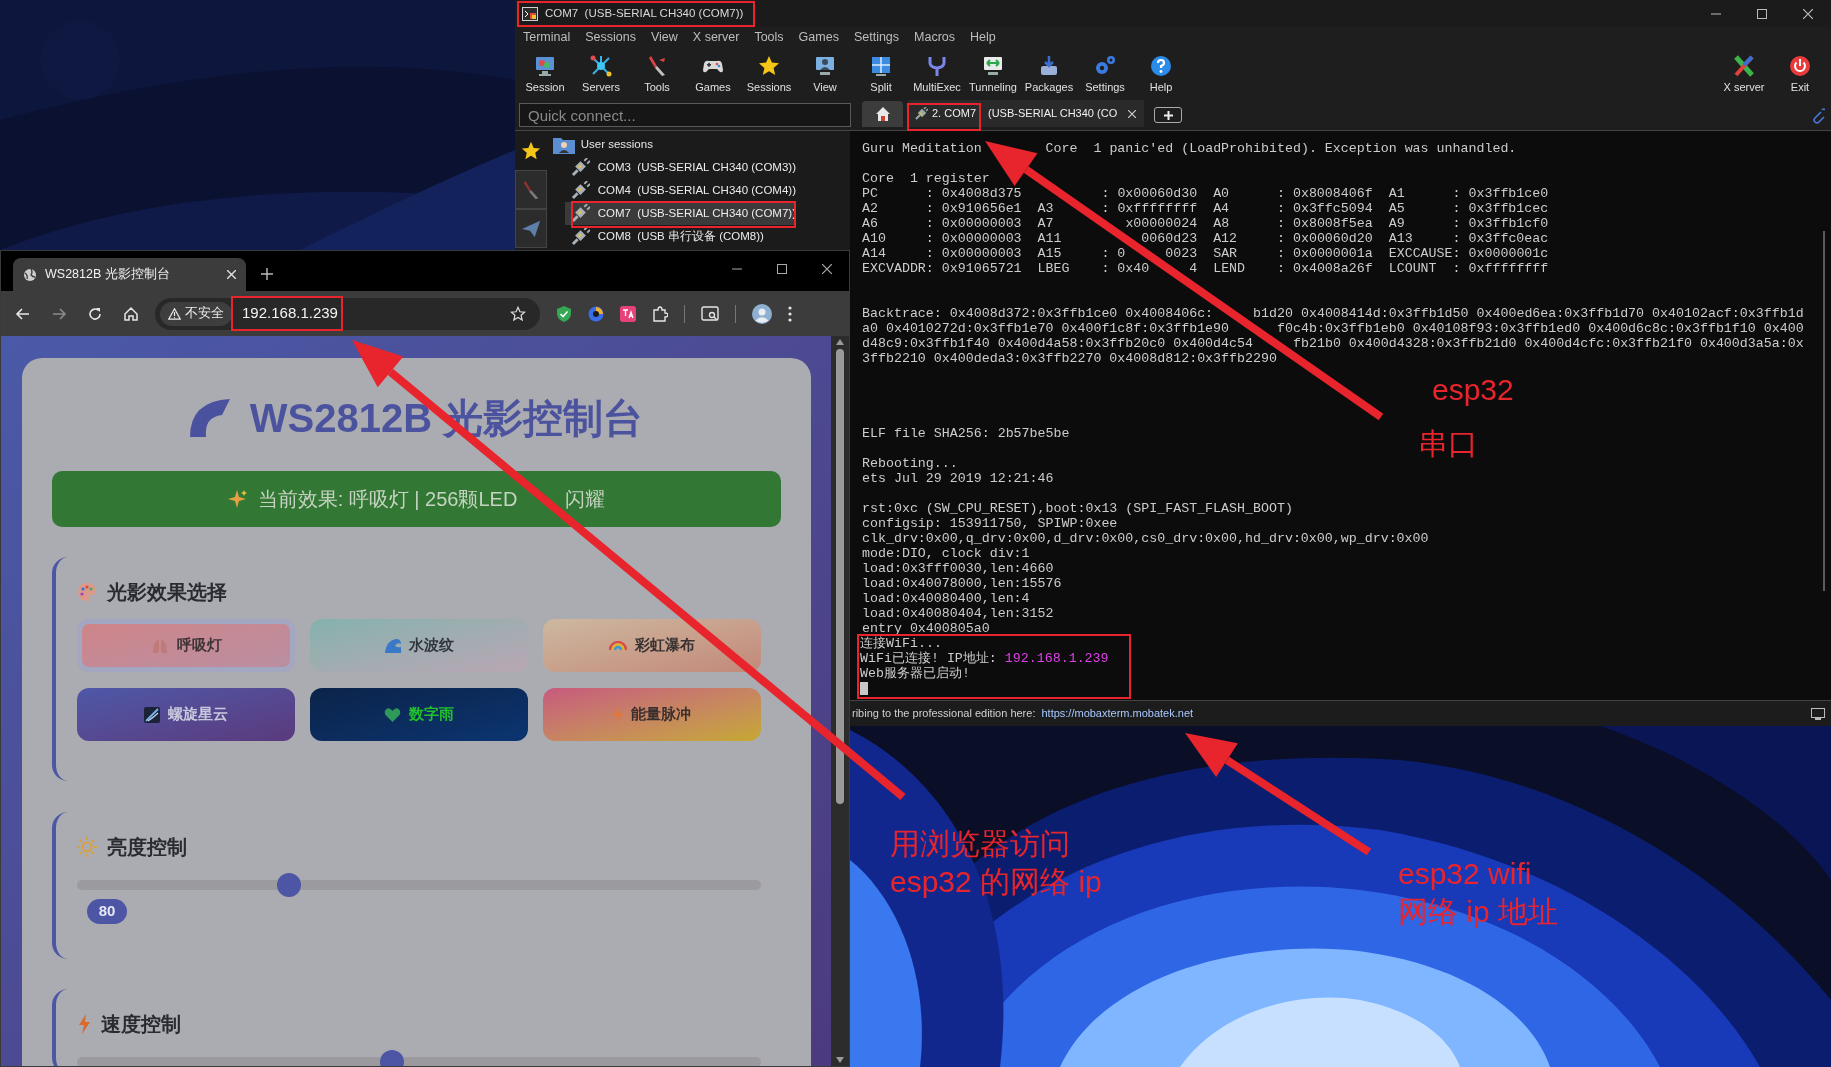 The width and height of the screenshot is (1831, 1067). What do you see at coordinates (530, 13) in the screenshot?
I see `terminal-app-icon` at bounding box center [530, 13].